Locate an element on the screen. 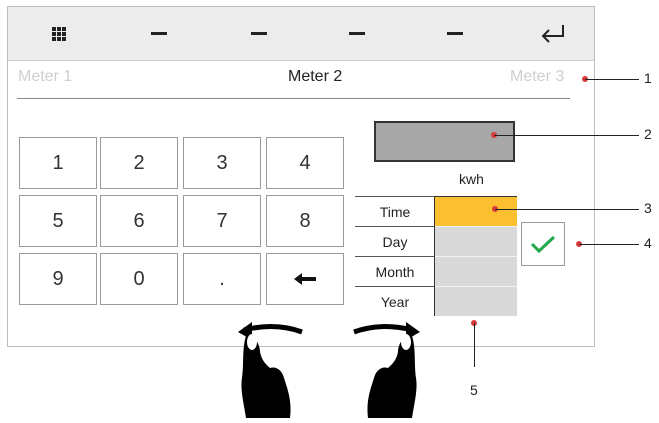  key-8: 8 is located at coordinates (305, 221).